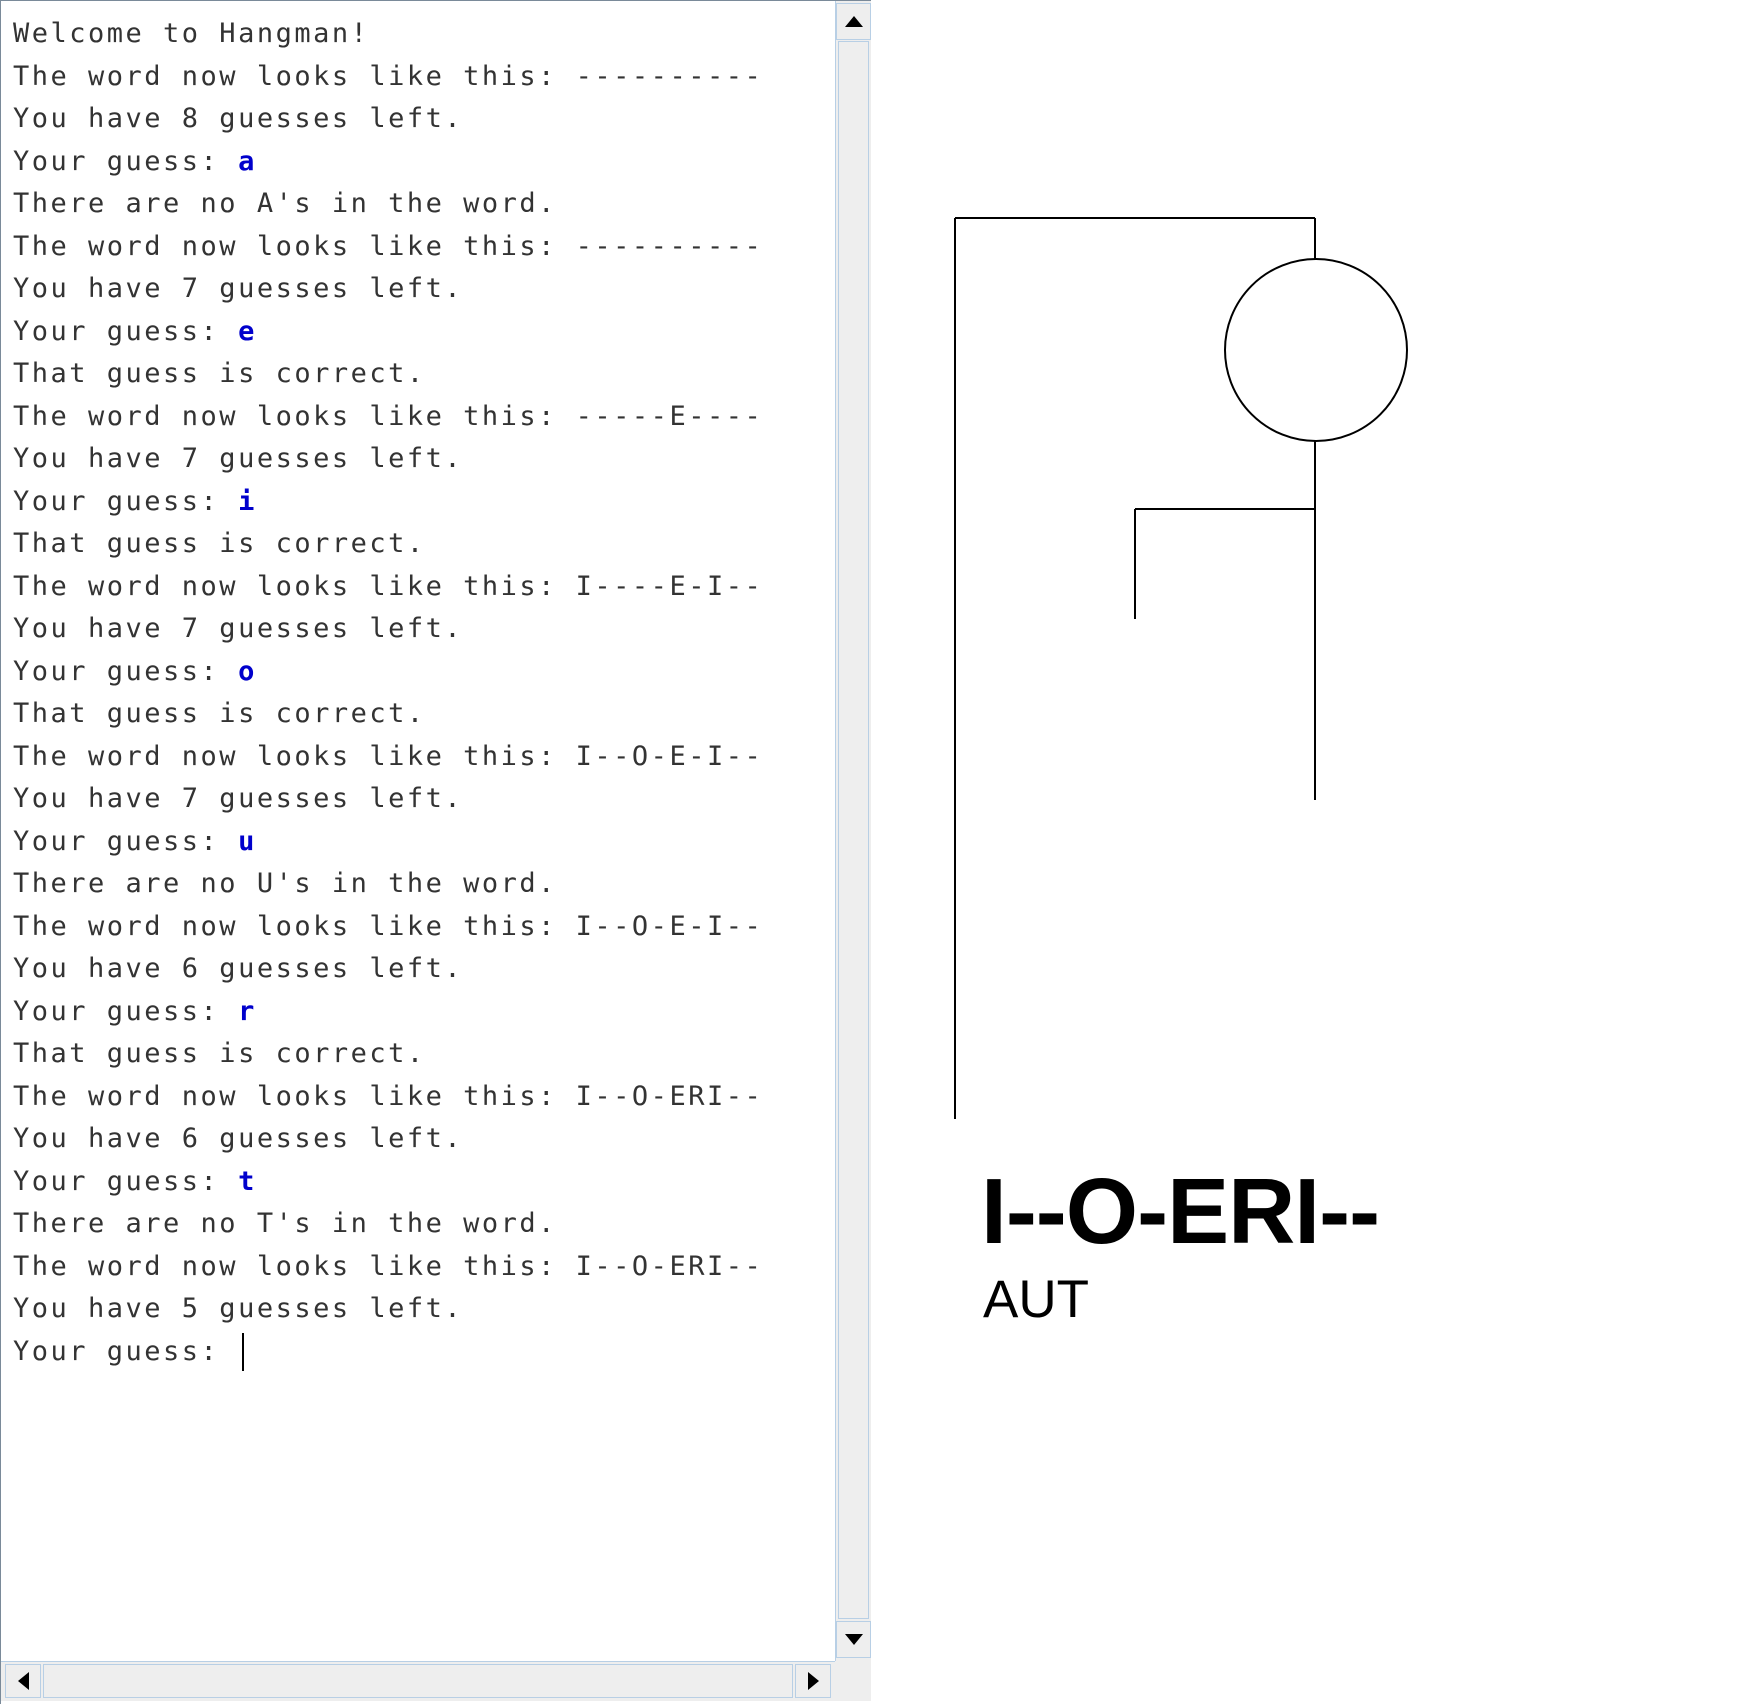  What do you see at coordinates (285, 1223) in the screenshot?
I see `console-output-text: There are no T's in the word.` at bounding box center [285, 1223].